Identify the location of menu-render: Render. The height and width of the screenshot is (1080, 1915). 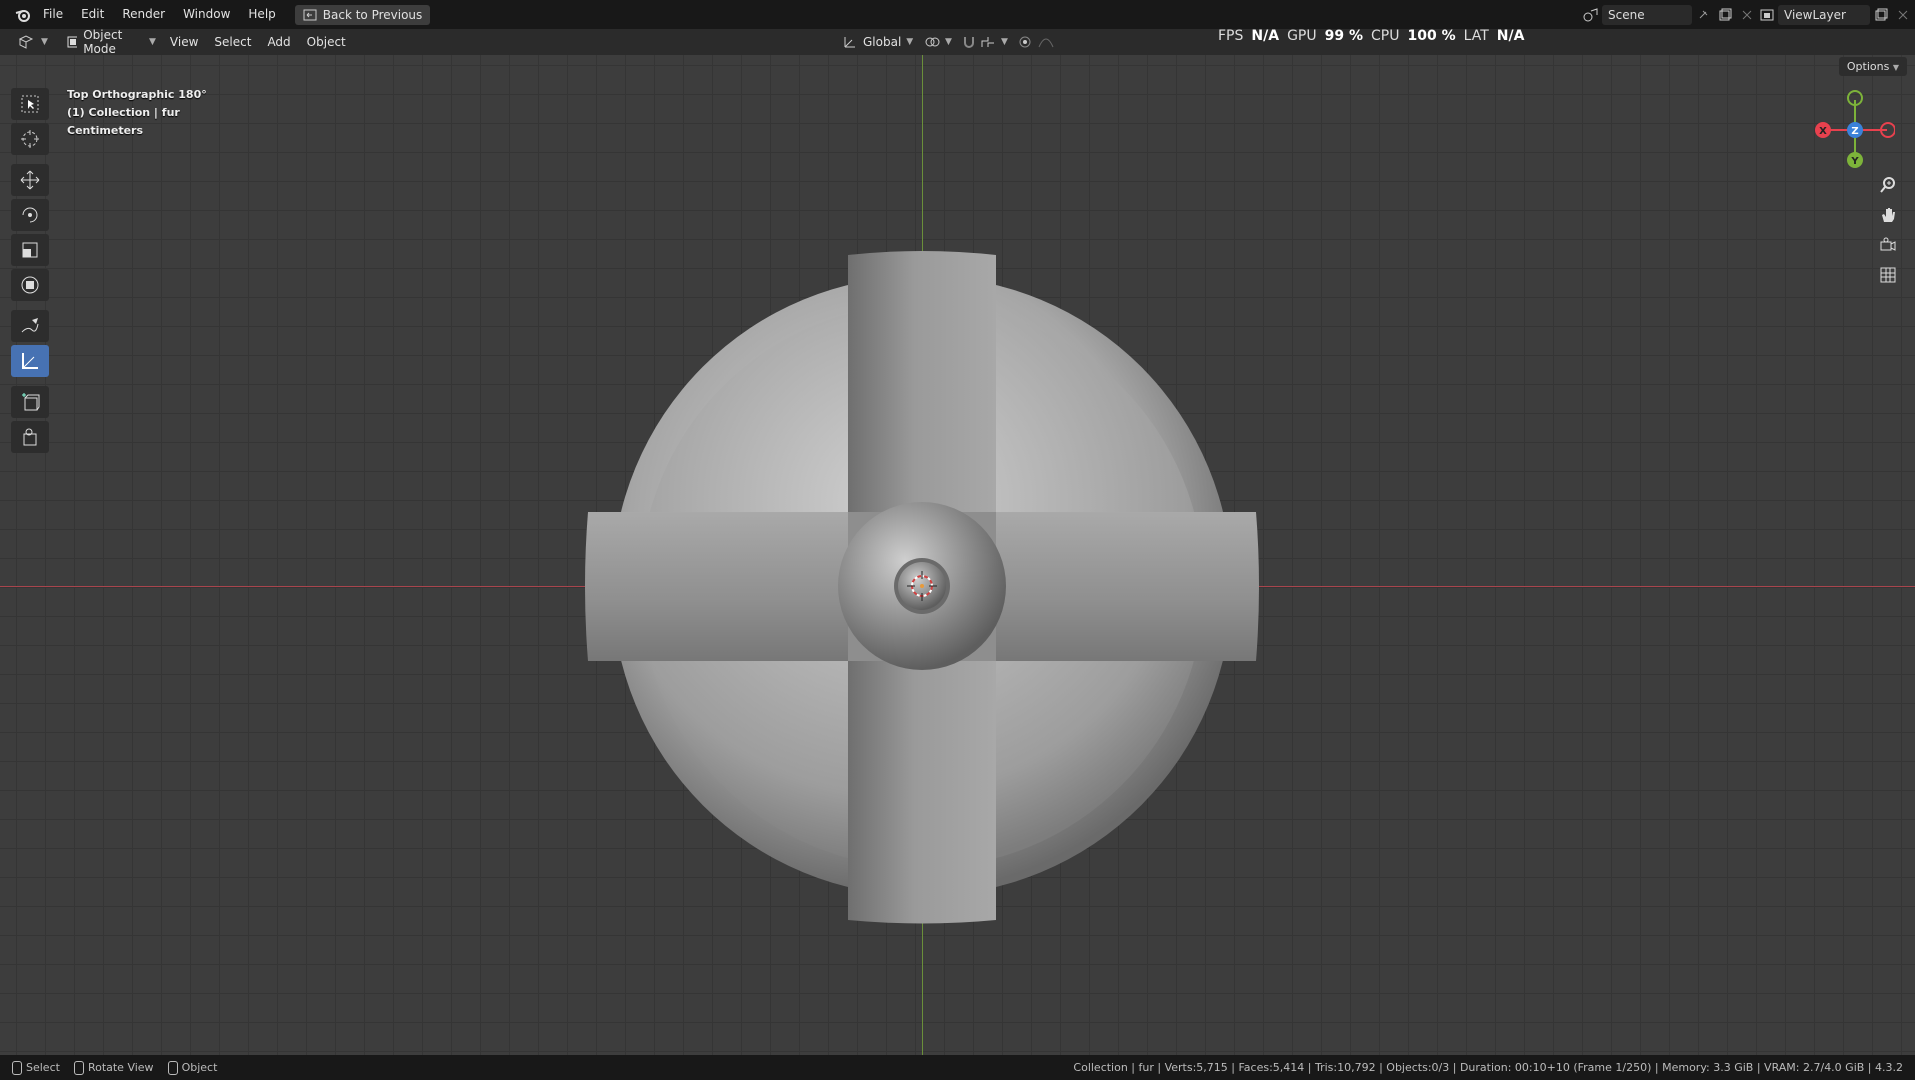
(143, 14).